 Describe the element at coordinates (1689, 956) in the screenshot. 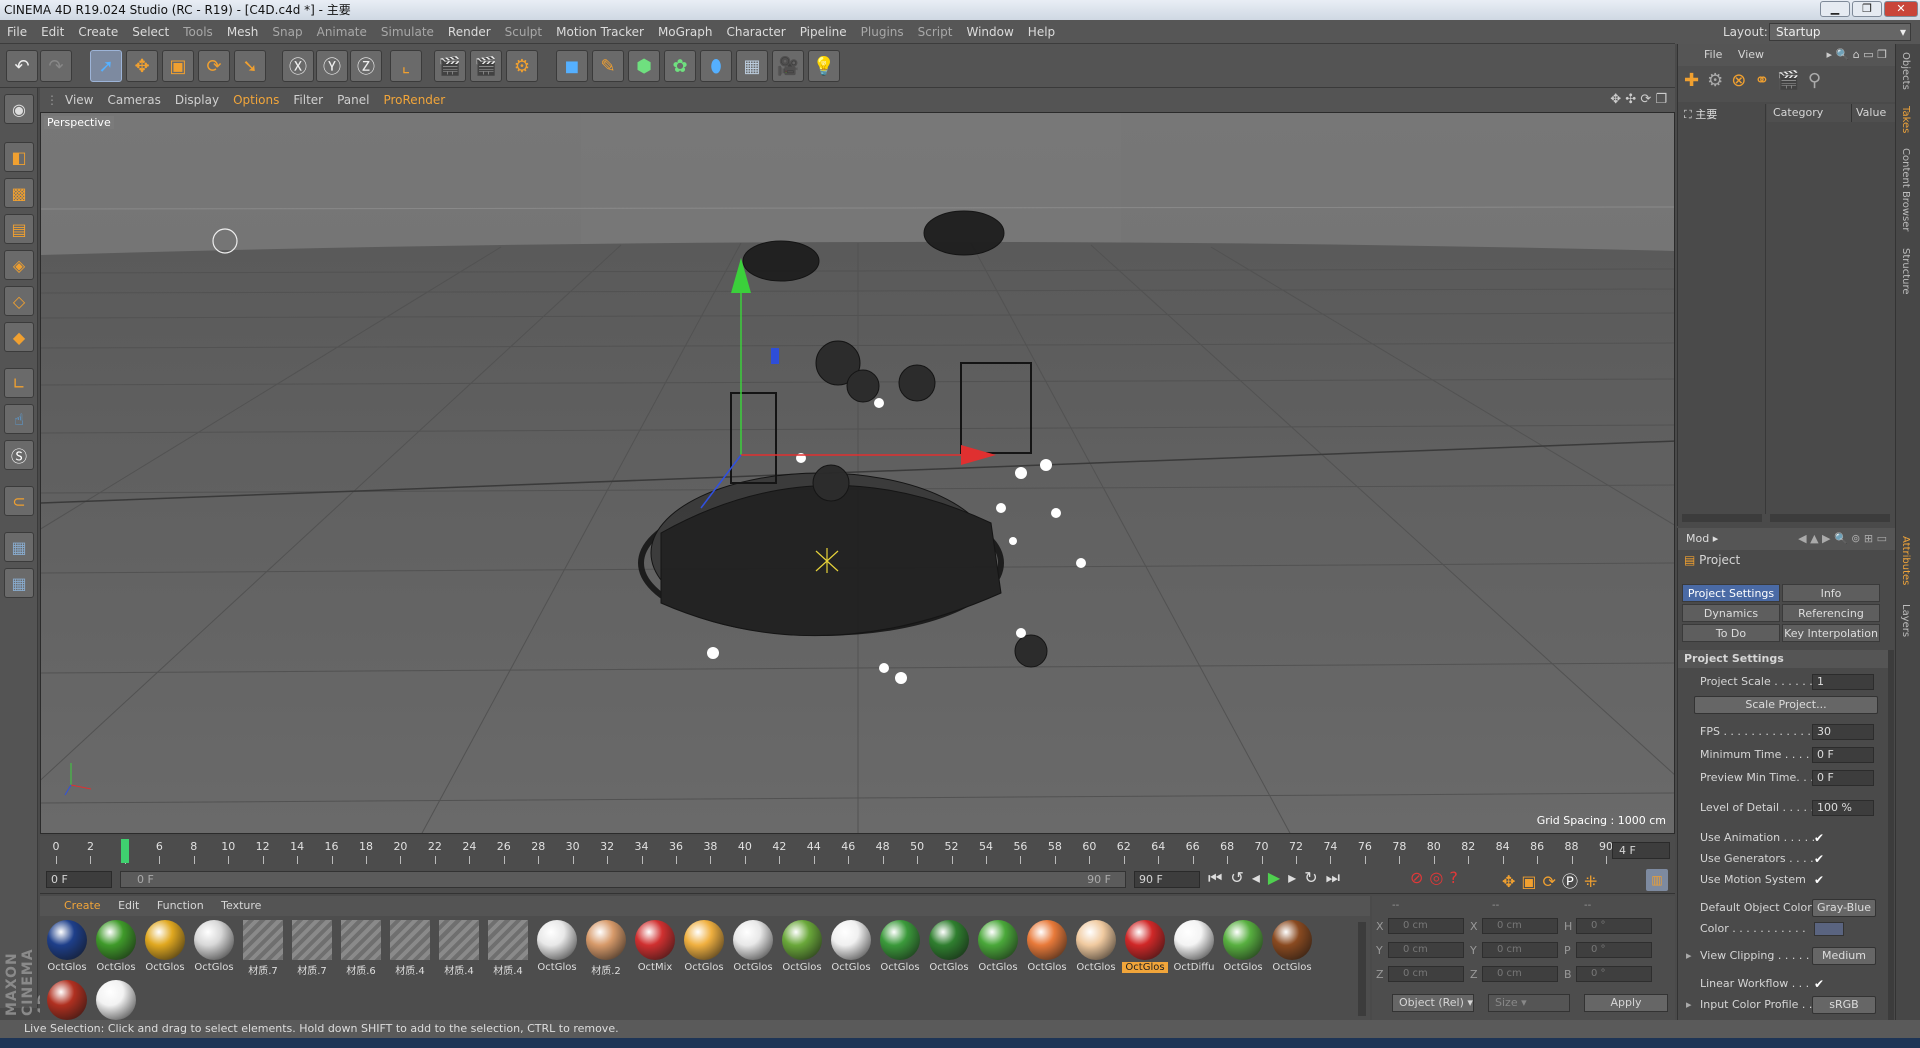

I see `expand-arrow-icon: ▸` at that location.